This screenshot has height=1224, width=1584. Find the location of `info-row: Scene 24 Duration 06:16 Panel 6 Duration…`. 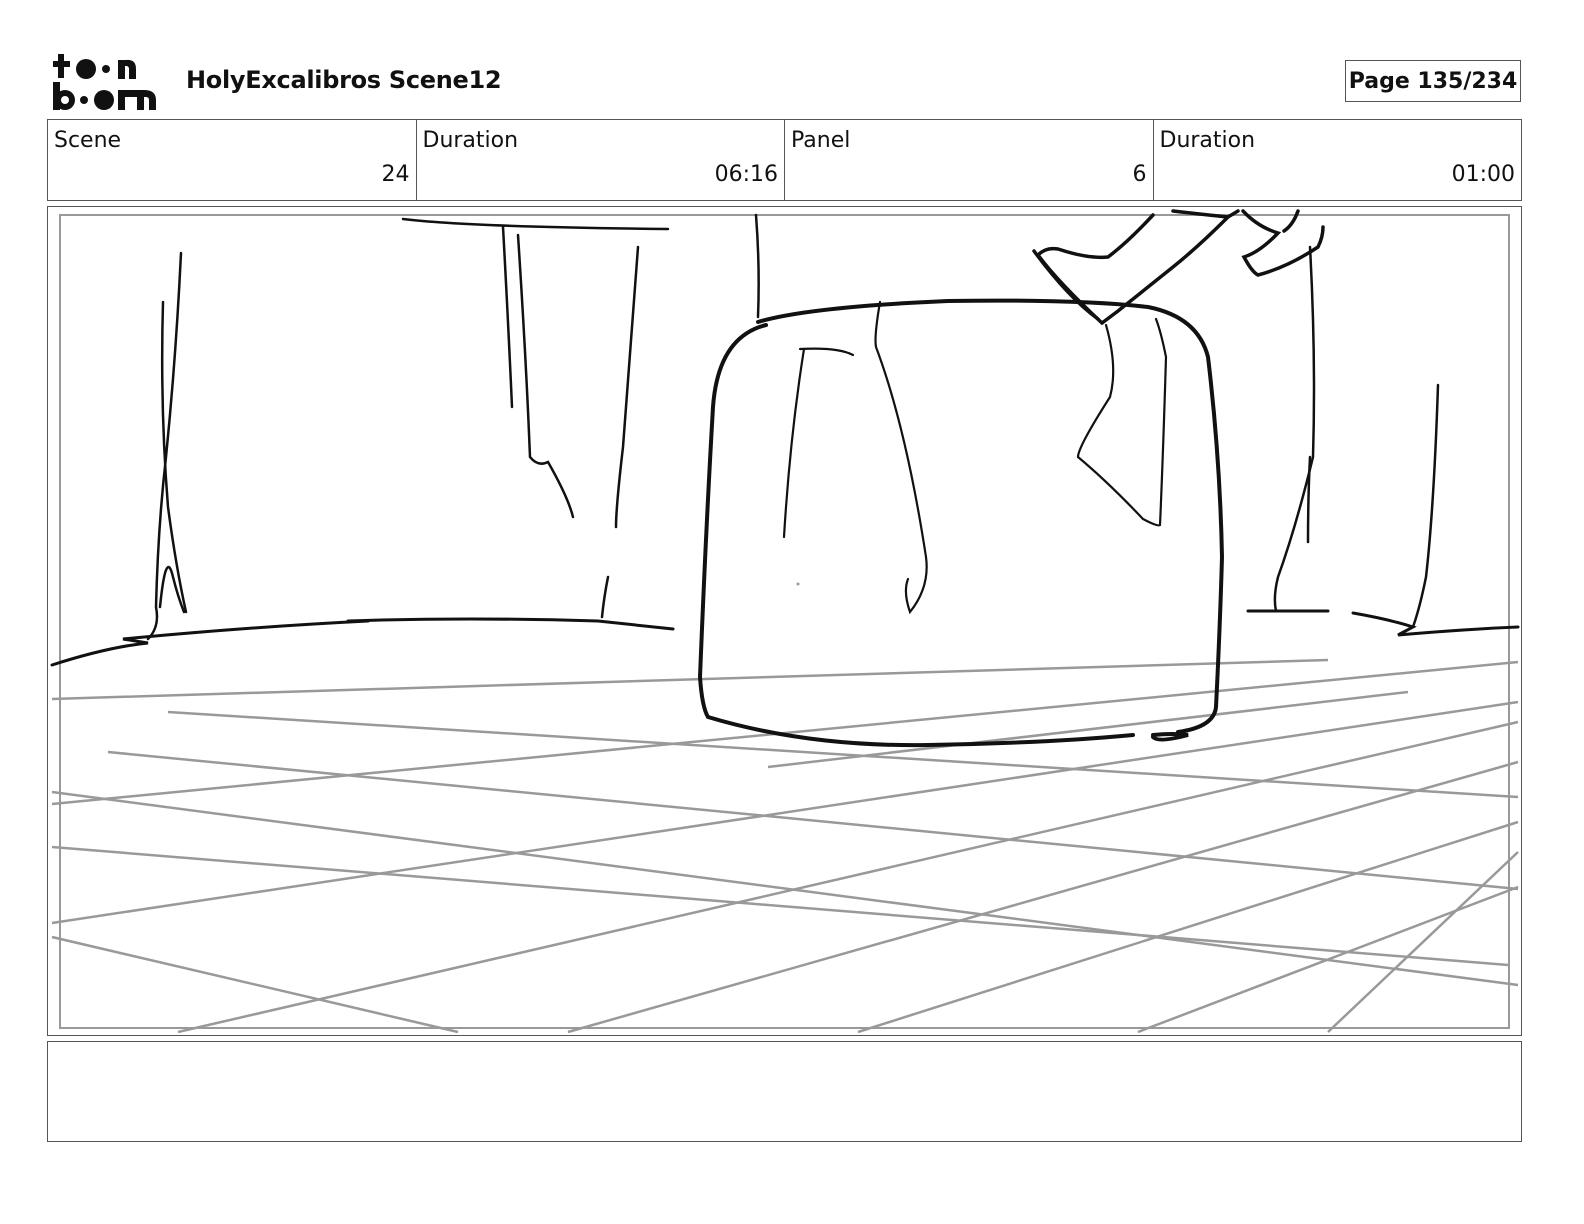

info-row: Scene 24 Duration 06:16 Panel 6 Duration… is located at coordinates (784, 160).